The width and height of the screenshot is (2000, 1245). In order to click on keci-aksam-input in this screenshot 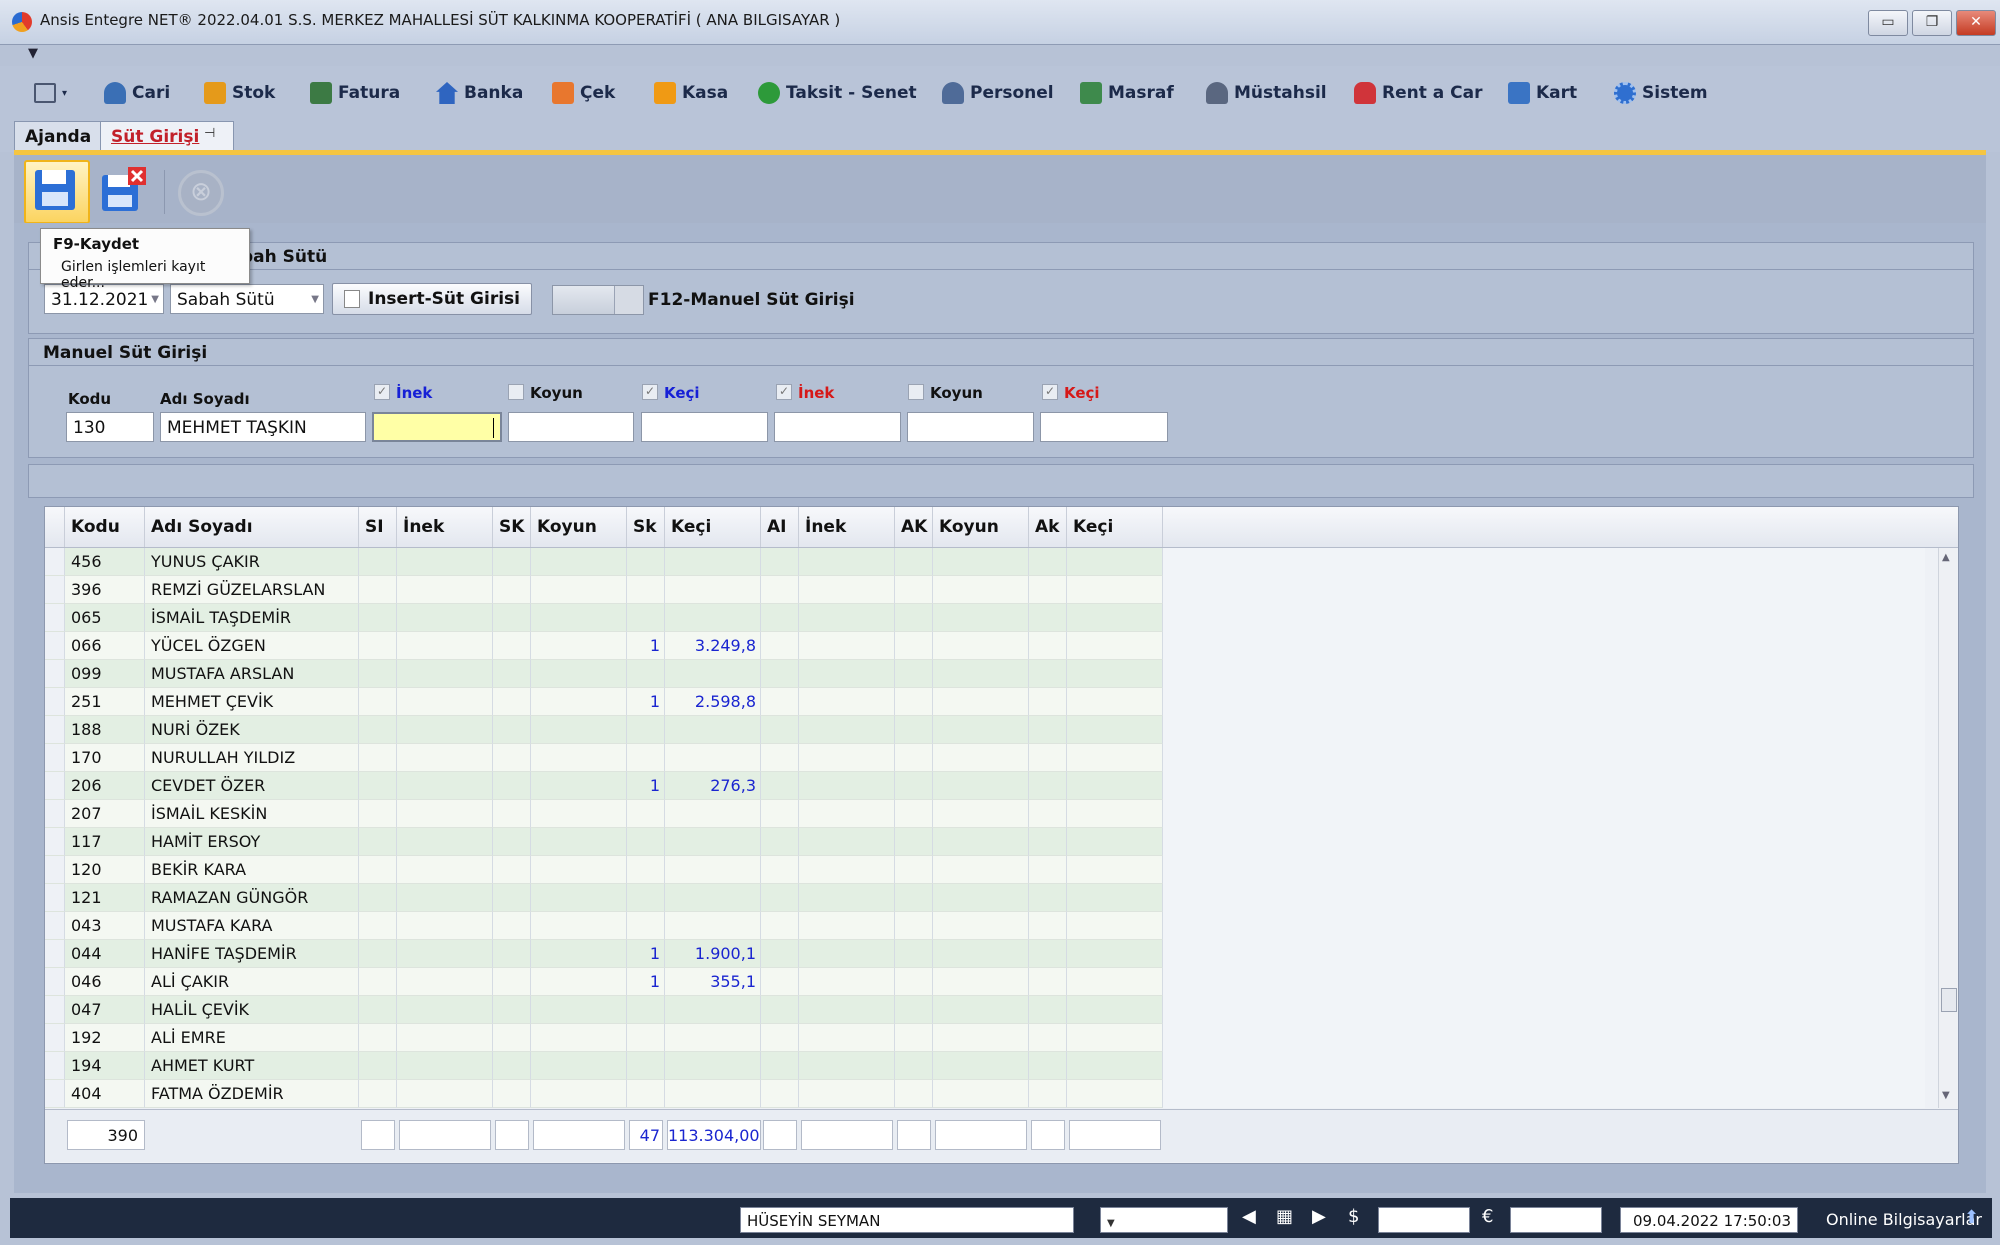, I will do `click(1104, 427)`.